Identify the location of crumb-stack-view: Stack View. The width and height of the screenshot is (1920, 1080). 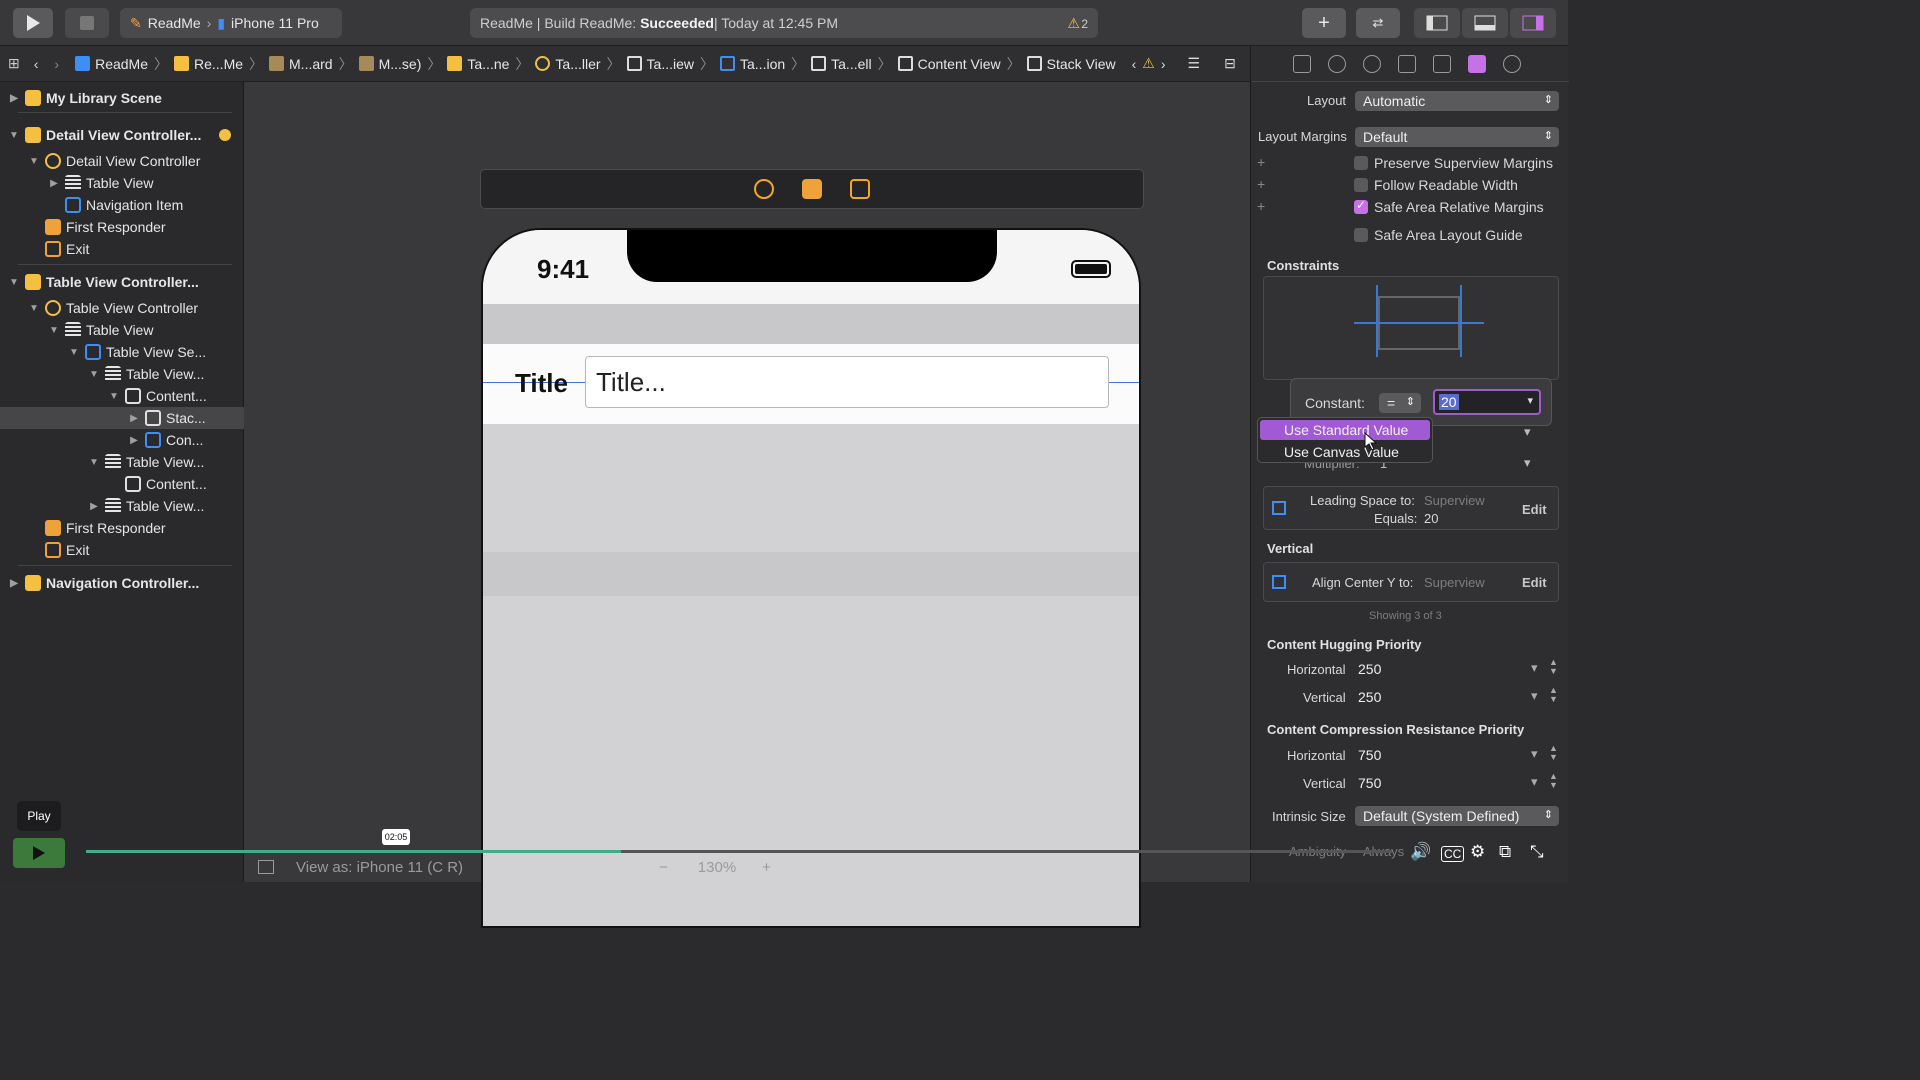
(1071, 64).